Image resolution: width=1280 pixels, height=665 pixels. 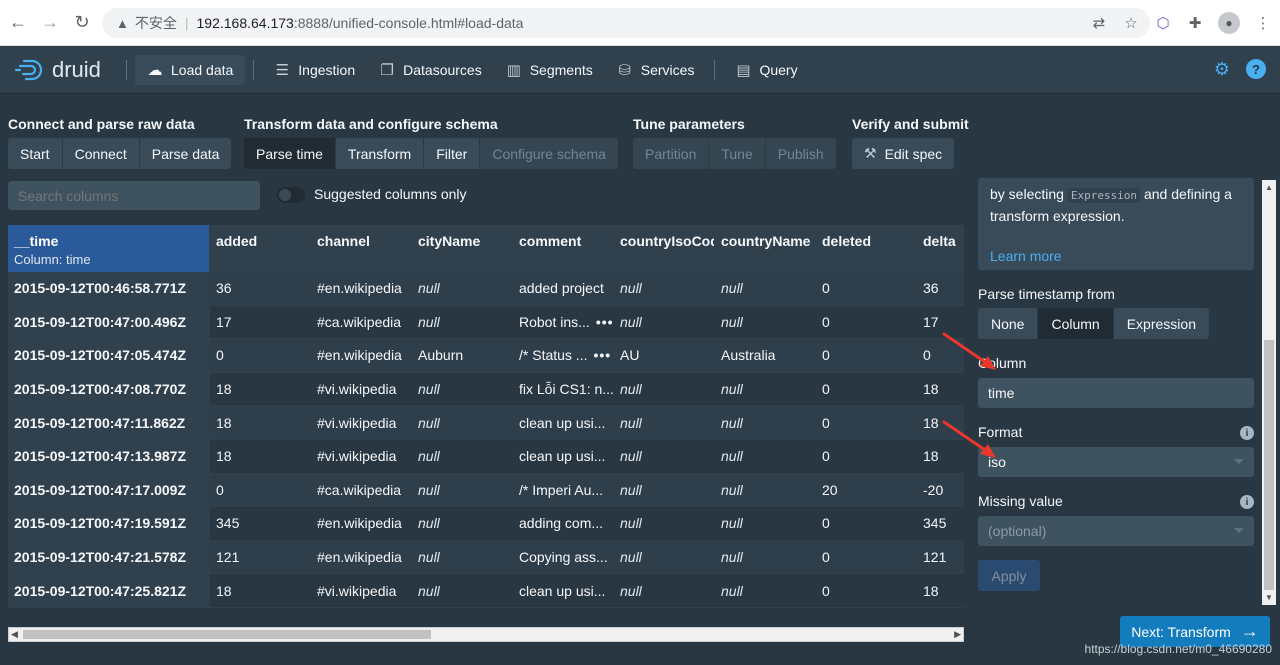 I want to click on reload-icon: ↻, so click(x=82, y=23).